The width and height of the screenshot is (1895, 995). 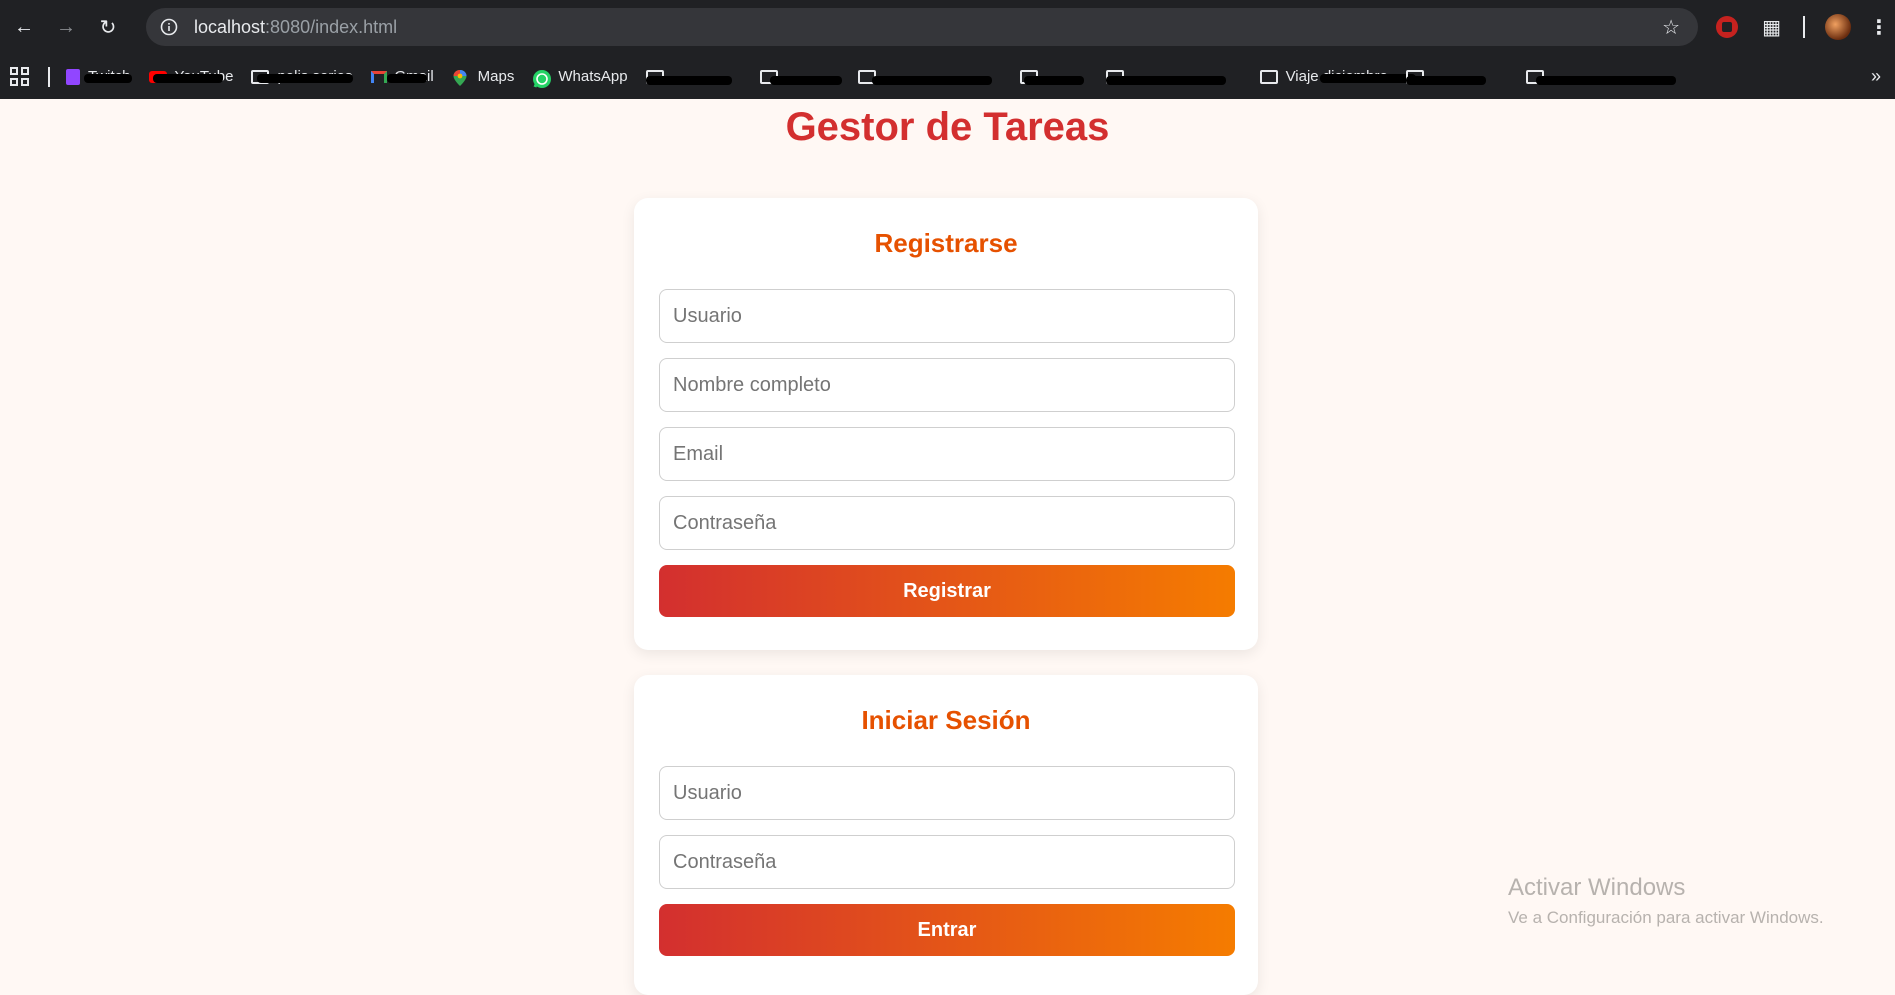 What do you see at coordinates (1337, 76) in the screenshot?
I see `bookmark-viaje-diciembre: Viaje diciembre` at bounding box center [1337, 76].